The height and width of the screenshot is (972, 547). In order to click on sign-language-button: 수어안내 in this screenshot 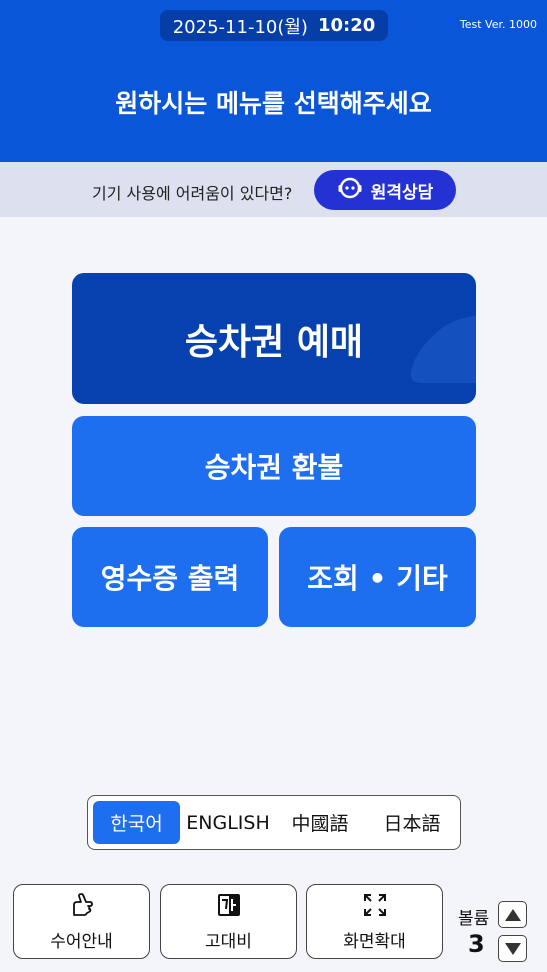, I will do `click(81, 921)`.